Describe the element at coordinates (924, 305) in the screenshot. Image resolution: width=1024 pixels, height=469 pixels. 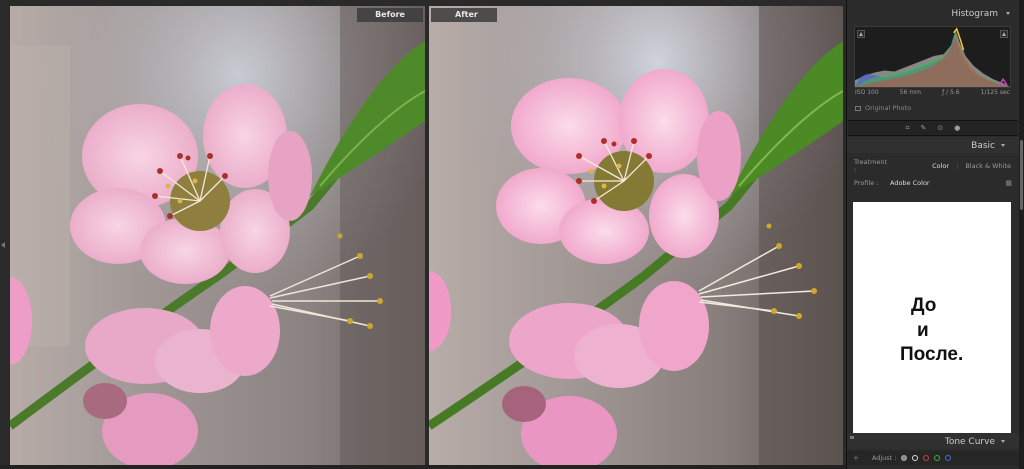
I see `overlay-line-1: До` at that location.